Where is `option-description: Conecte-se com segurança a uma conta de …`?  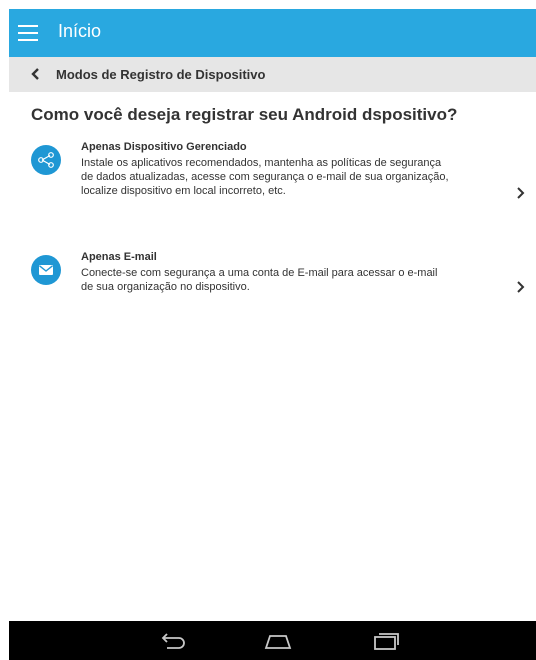
option-description: Conecte-se com segurança a uma conta de … is located at coordinates (259, 280).